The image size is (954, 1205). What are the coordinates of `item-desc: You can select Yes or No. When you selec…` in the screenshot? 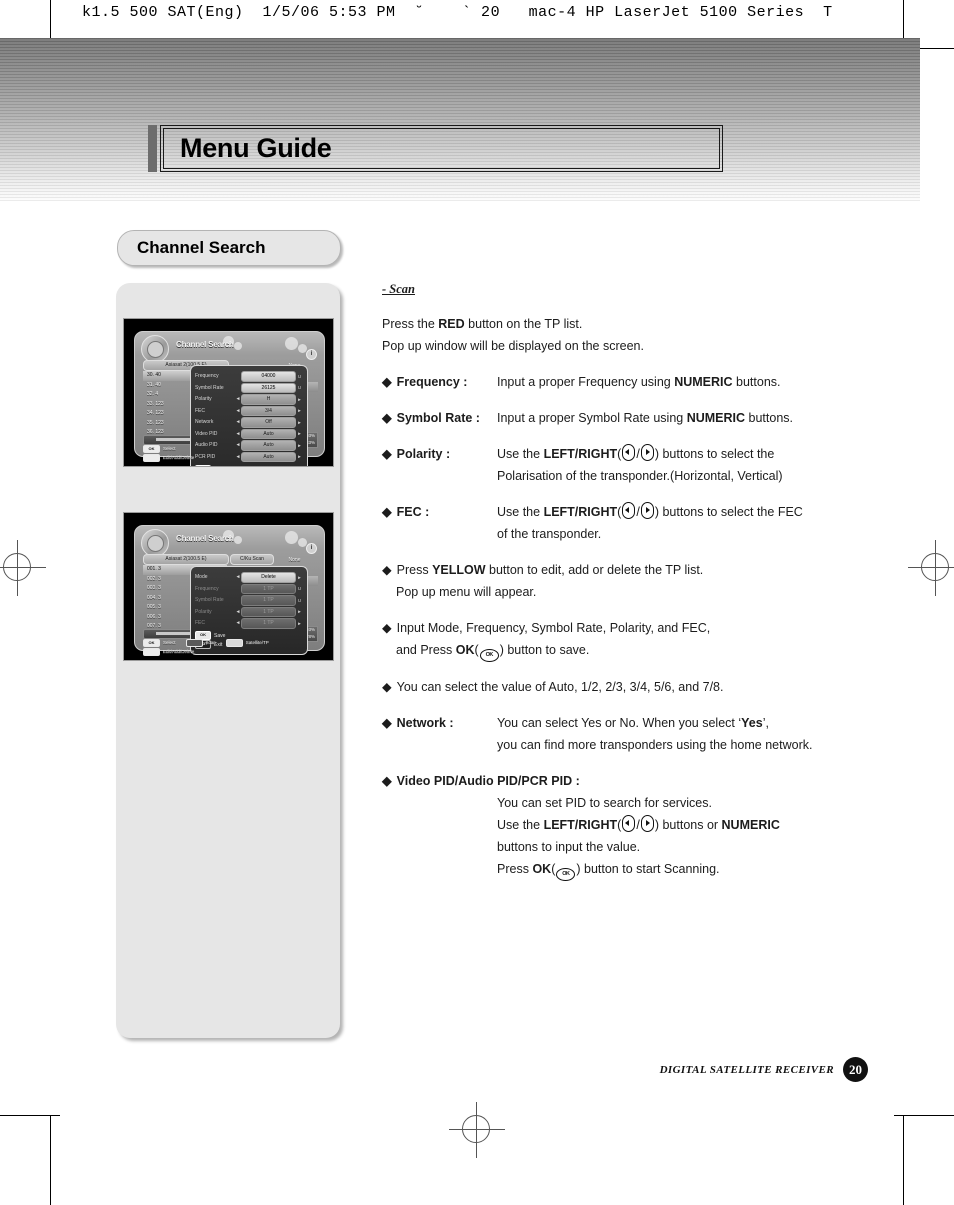 It's located at (674, 734).